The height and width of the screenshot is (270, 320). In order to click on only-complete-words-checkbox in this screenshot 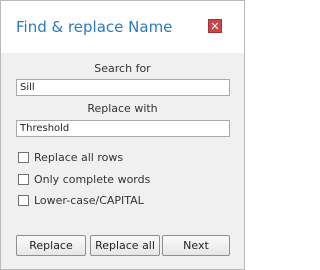, I will do `click(23, 179)`.